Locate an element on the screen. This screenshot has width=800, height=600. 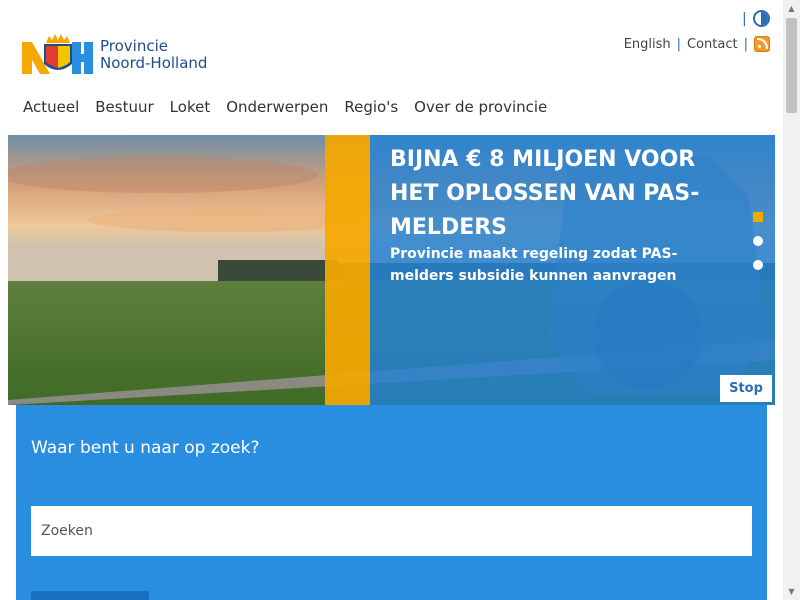
nav-item-bestuur: Bestuur is located at coordinates (124, 107).